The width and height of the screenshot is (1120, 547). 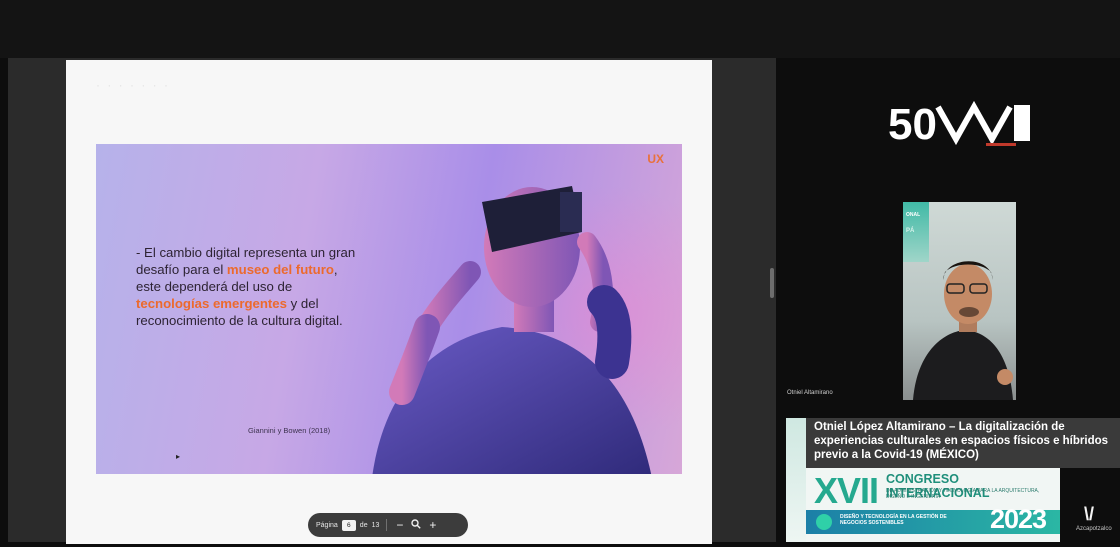 I want to click on top-bar, so click(x=560, y=29).